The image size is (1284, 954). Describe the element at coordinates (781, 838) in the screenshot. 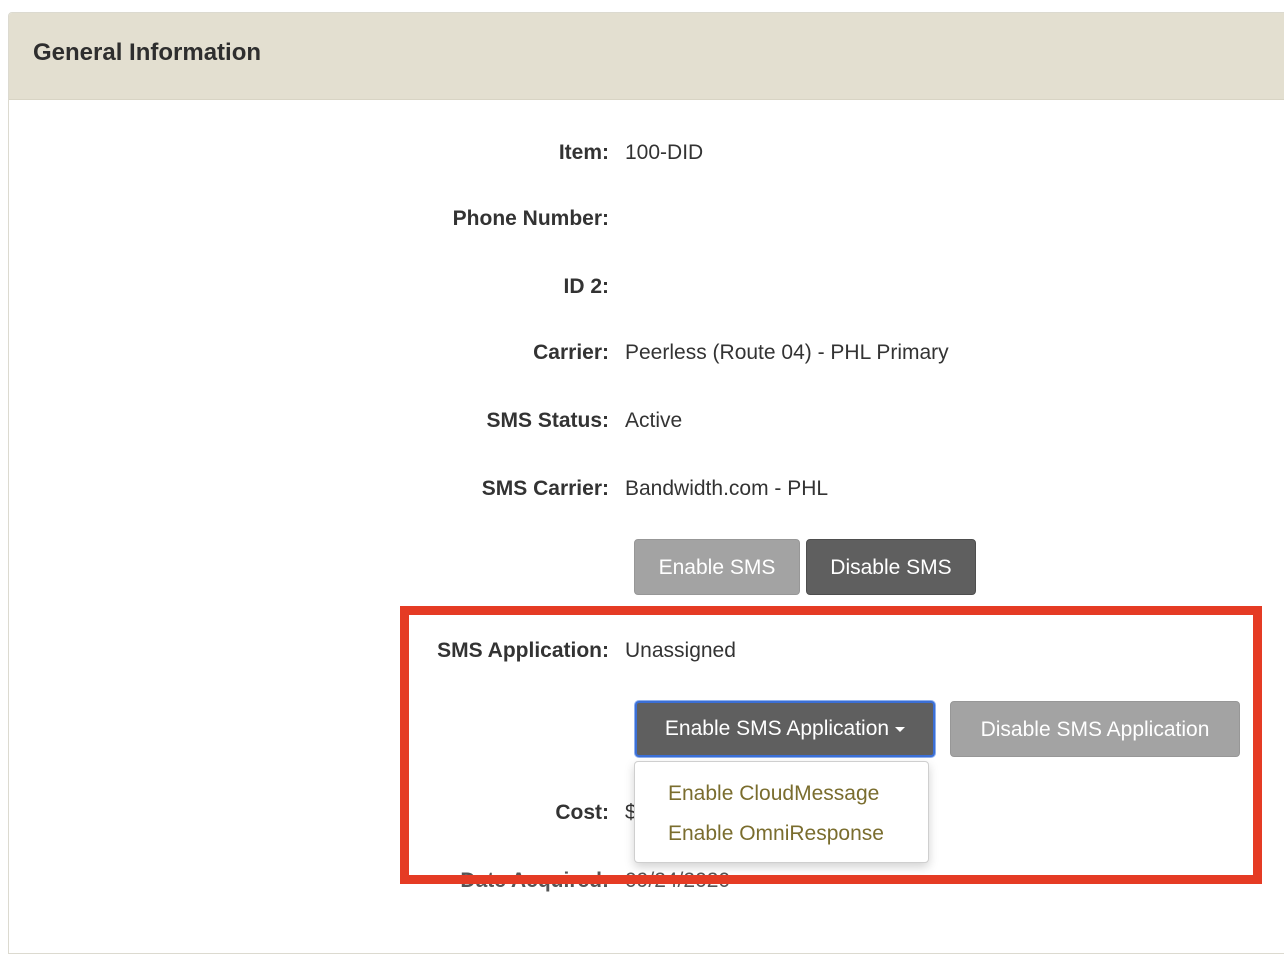

I see `enable-omniresponse-menu-item: Enable OmniResponse` at that location.